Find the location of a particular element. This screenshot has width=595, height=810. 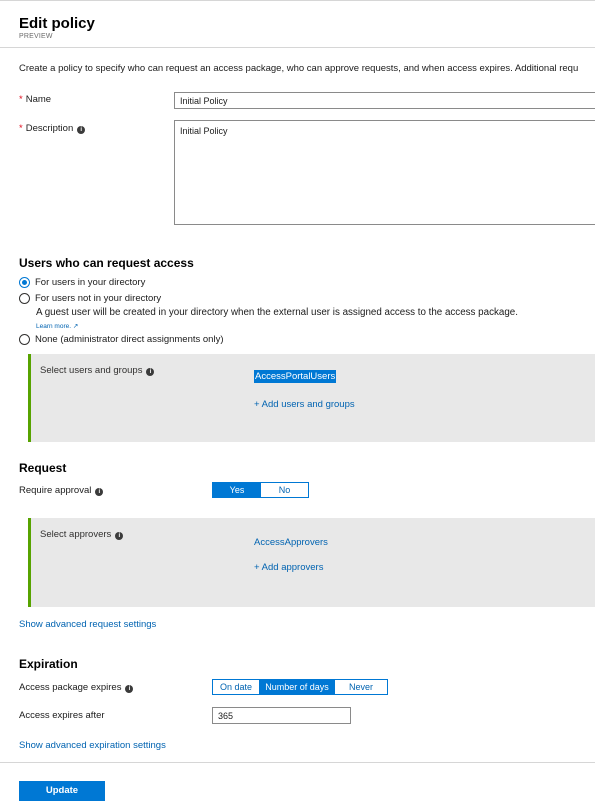

users-section-title: Users who can request access is located at coordinates (106, 263).